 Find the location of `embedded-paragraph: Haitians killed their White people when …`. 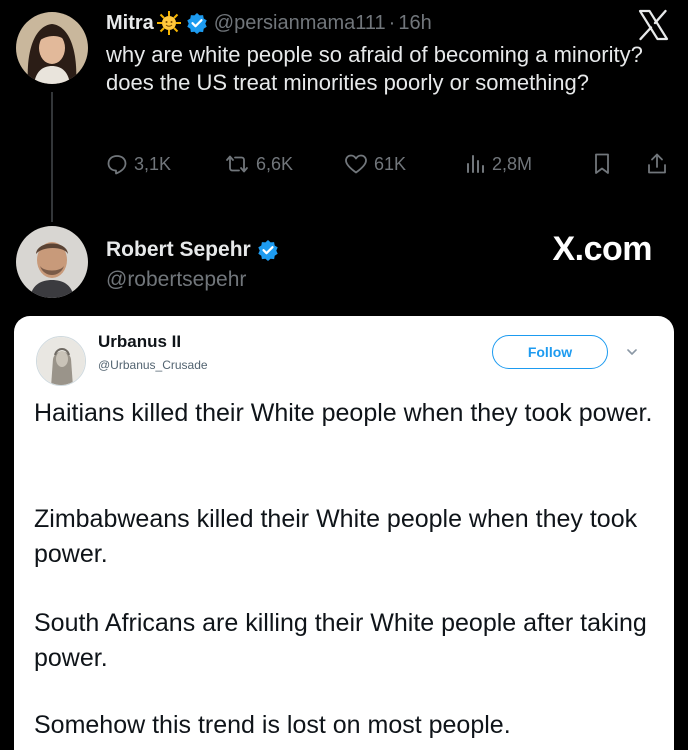

embedded-paragraph: Haitians killed their White people when … is located at coordinates (343, 413).